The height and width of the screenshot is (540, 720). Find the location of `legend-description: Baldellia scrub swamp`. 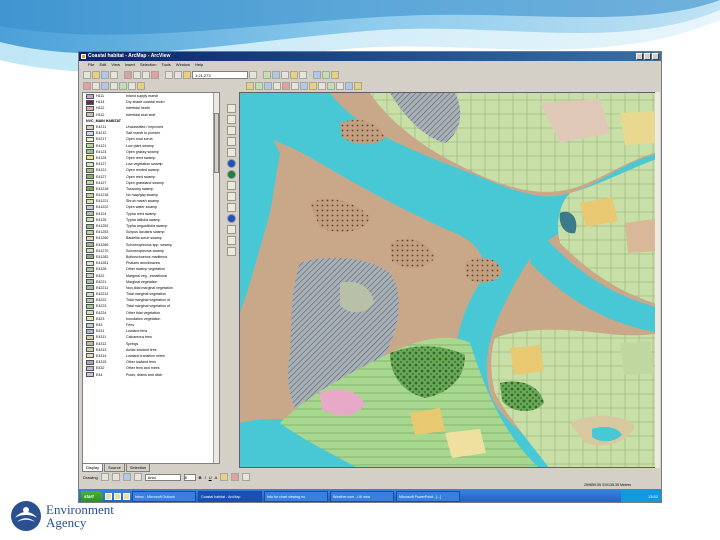

legend-description: Baldellia scrub swamp is located at coordinates (144, 238).